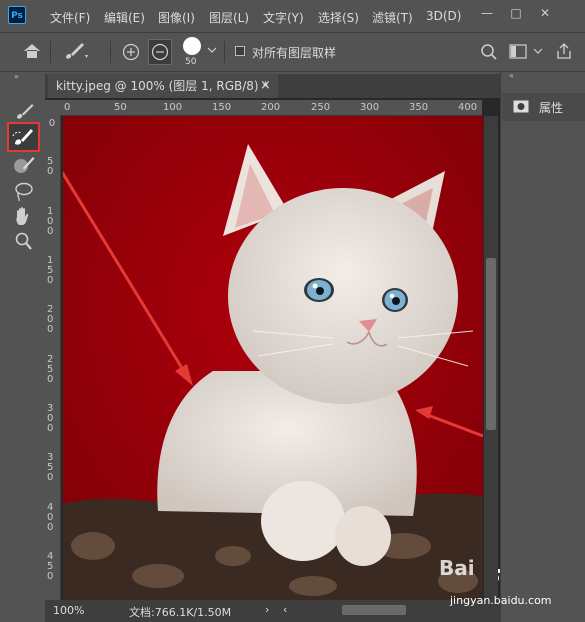 The image size is (585, 622). I want to click on menu-3d: 3D(D), so click(443, 16).